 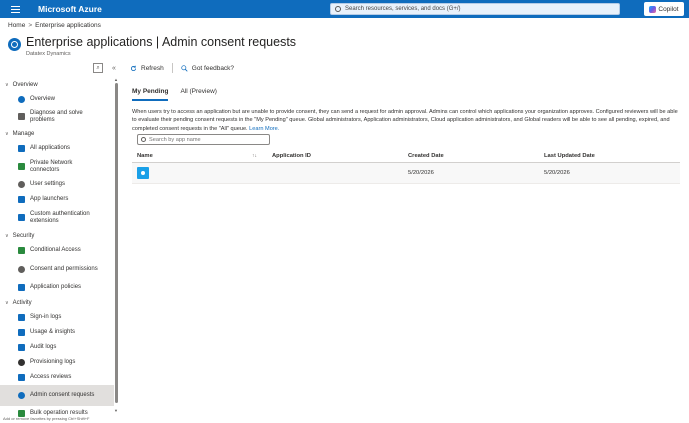 I want to click on sidebar-item: Diagnose and solve problems, so click(x=57, y=116).